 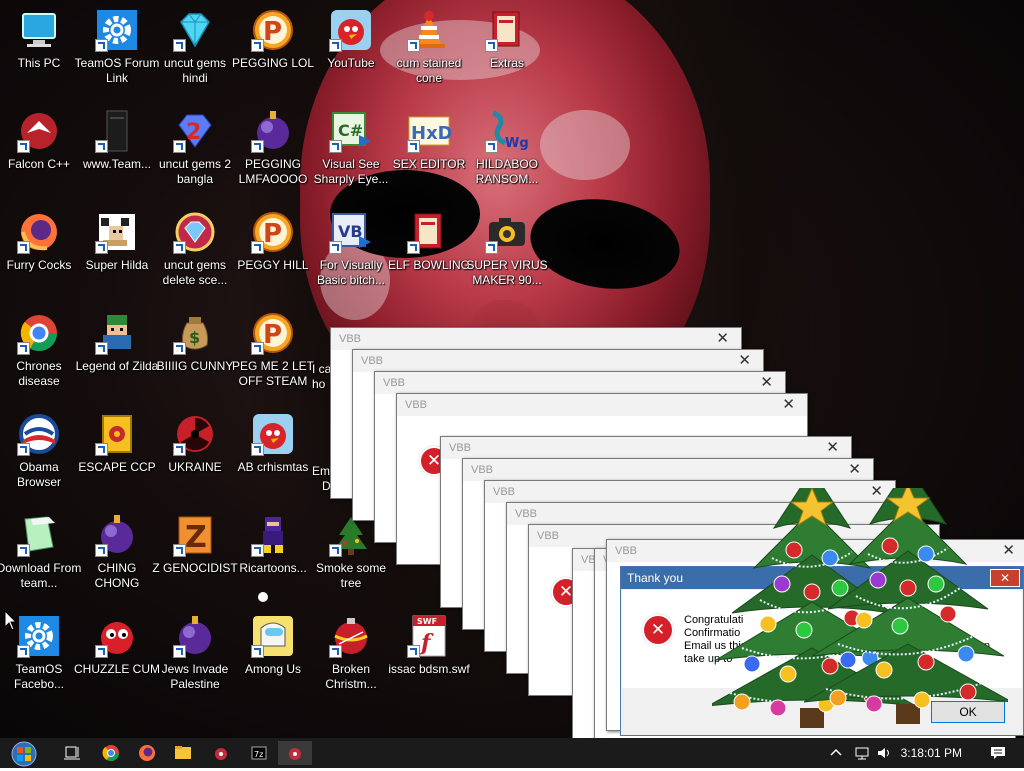 I want to click on desktop-icon: TeamOS Forum Link, so click(x=117, y=52).